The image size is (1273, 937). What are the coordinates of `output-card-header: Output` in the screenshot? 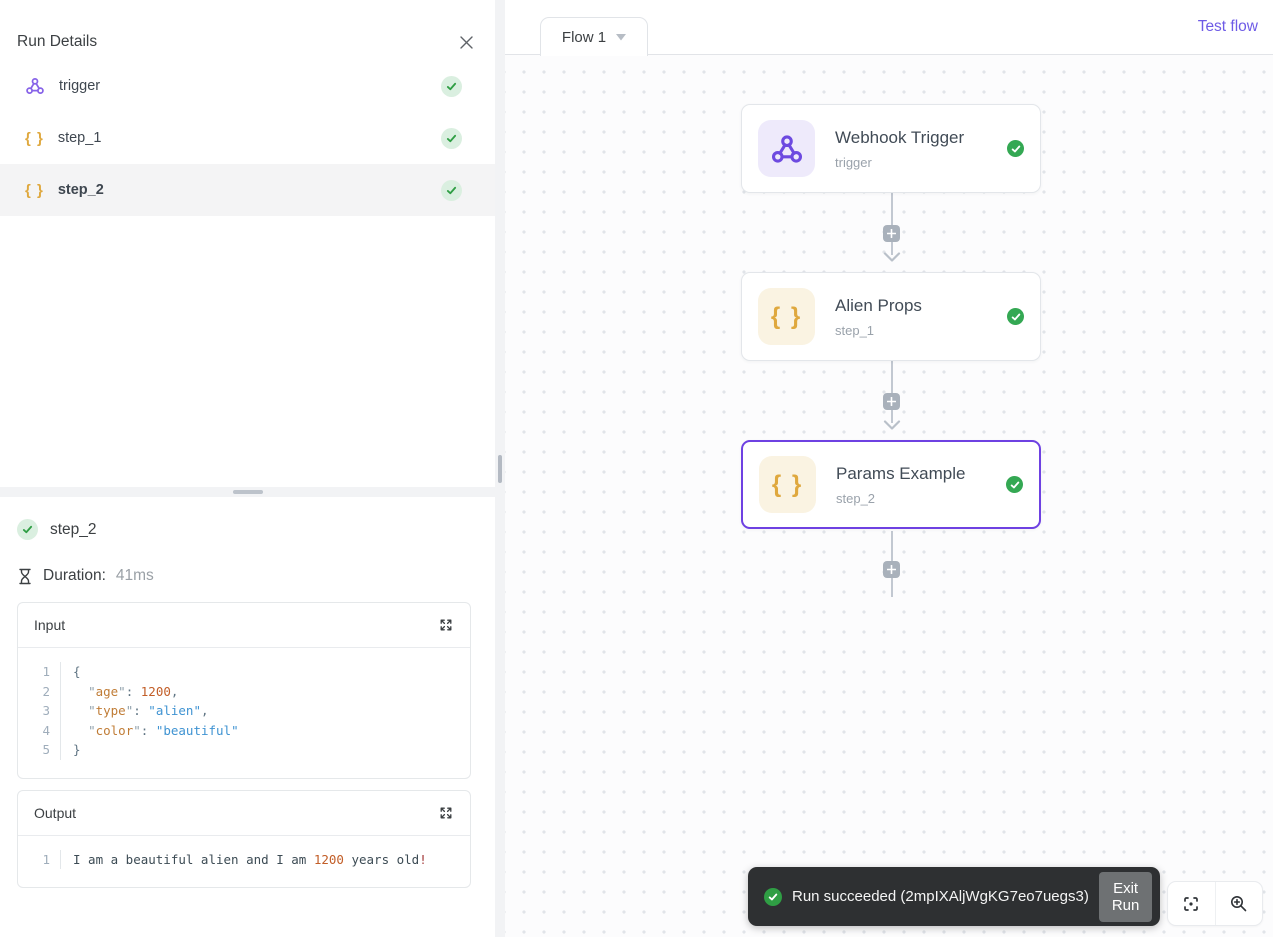 It's located at (244, 813).